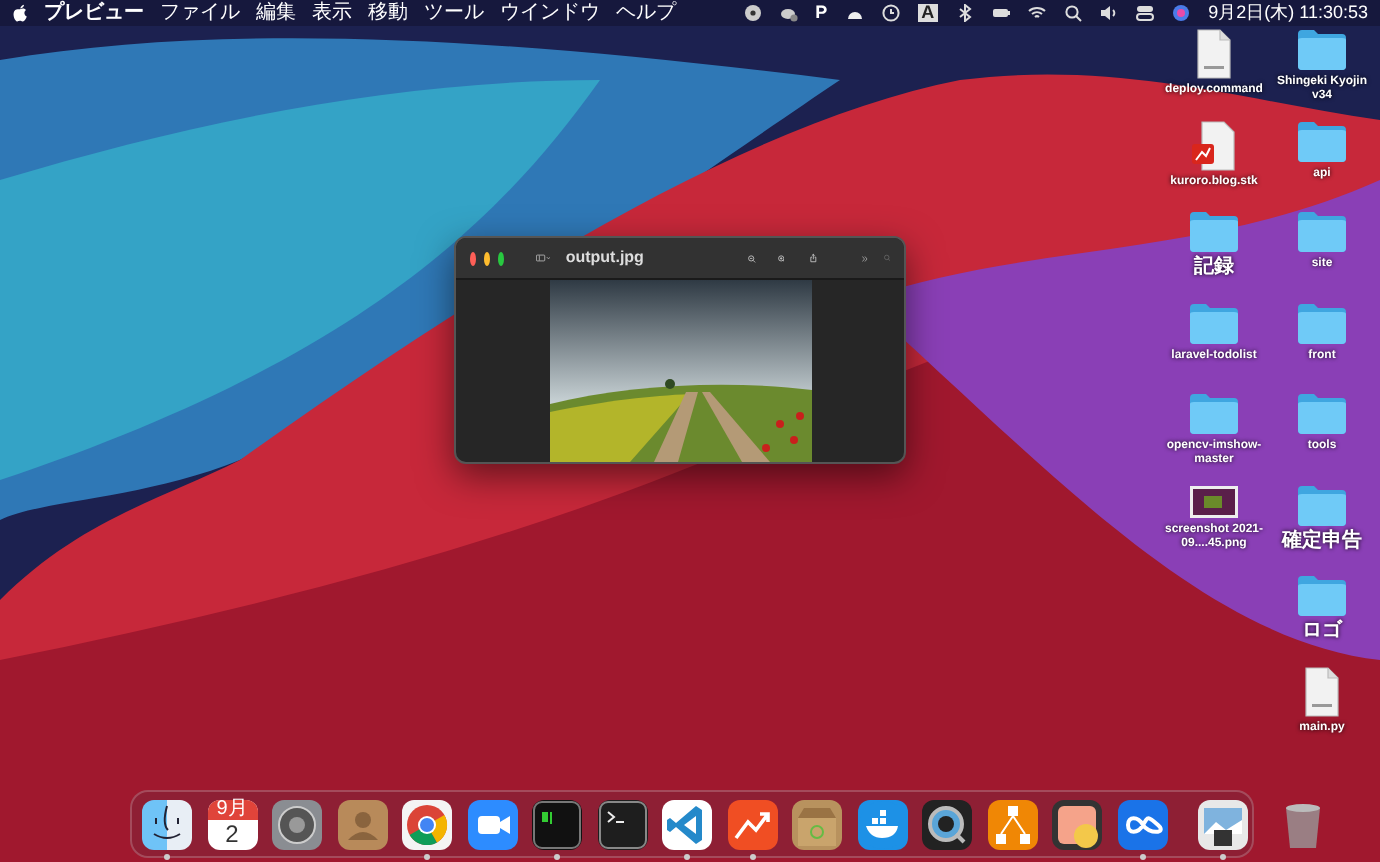 The width and height of the screenshot is (1380, 862). Describe the element at coordinates (232, 833) in the screenshot. I see `calendar-day: 2` at that location.